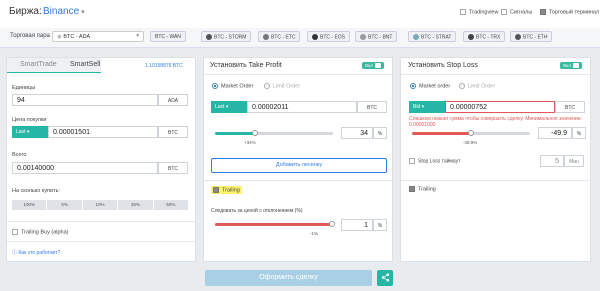  Describe the element at coordinates (579, 133) in the screenshot. I see `sl-percent-unit: %` at that location.